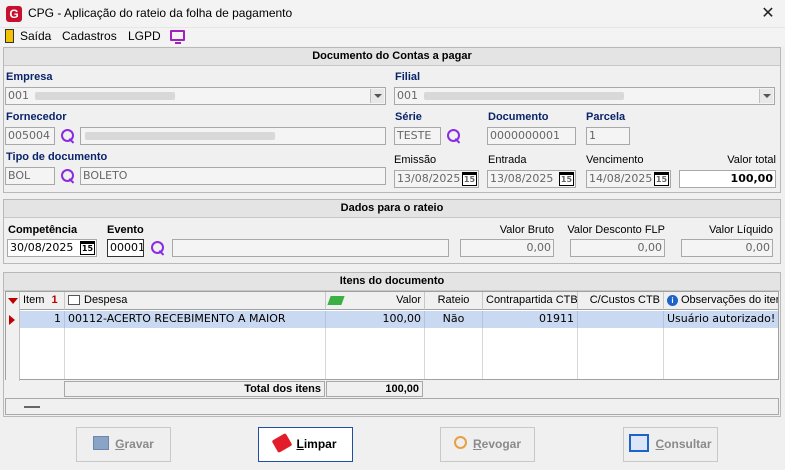 This screenshot has height=470, width=785. Describe the element at coordinates (672, 300) in the screenshot. I see `info-icon: i` at that location.